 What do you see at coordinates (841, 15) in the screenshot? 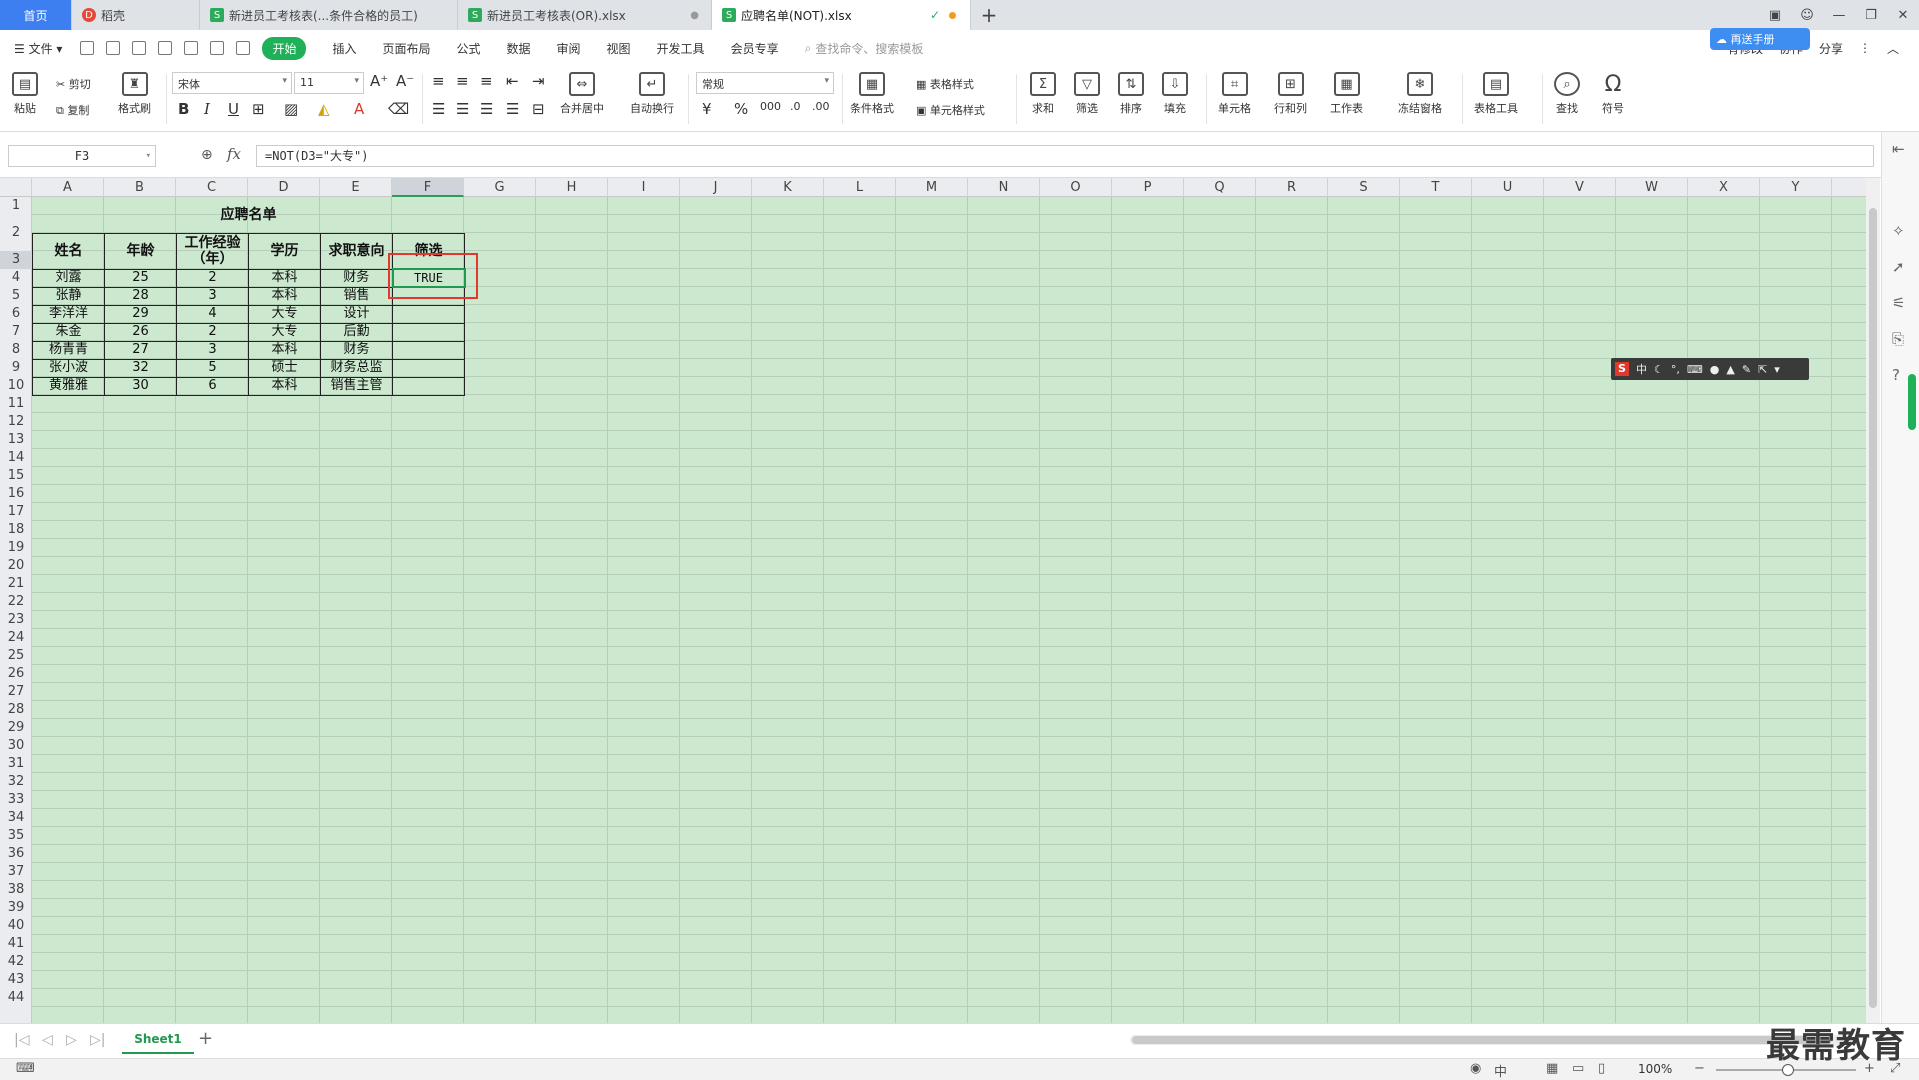
I see `tab-active-file: S 应聘名单(NOT).xlsx ✓` at bounding box center [841, 15].